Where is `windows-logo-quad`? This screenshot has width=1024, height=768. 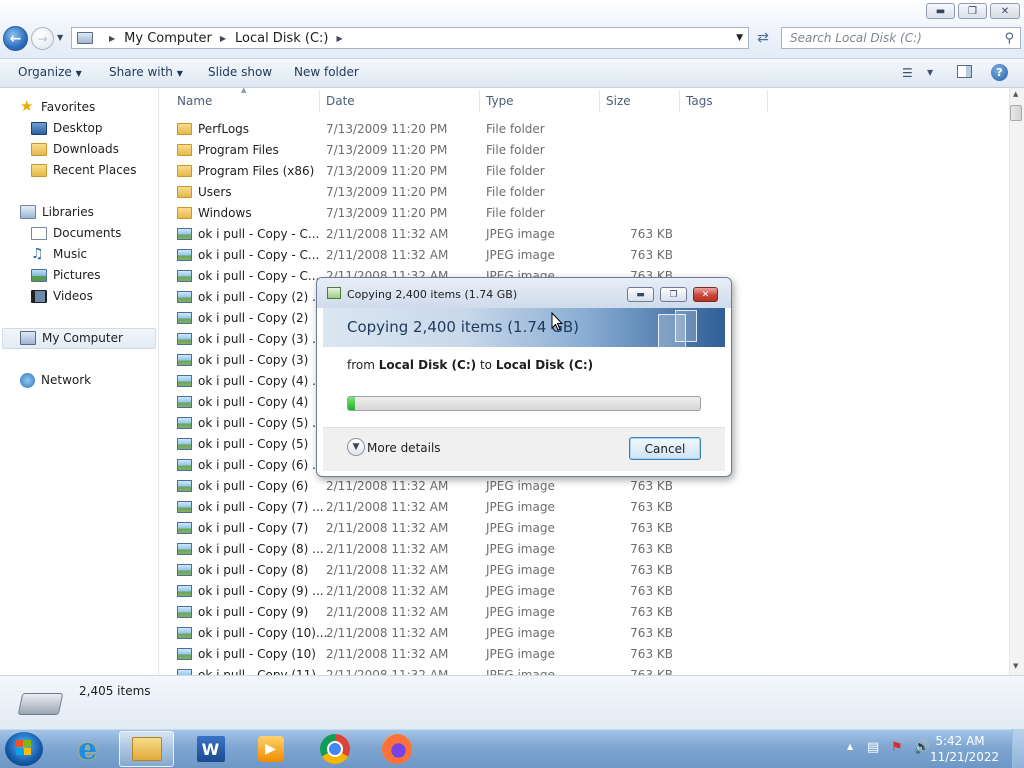 windows-logo-quad is located at coordinates (27, 751).